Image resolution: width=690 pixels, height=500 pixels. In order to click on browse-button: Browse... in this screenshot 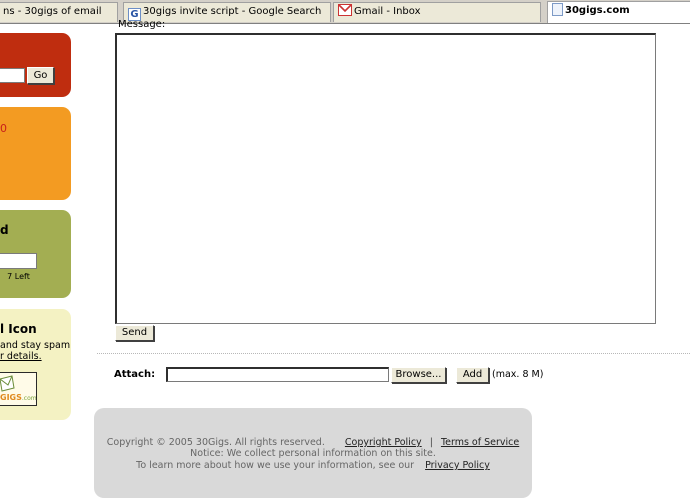, I will do `click(418, 375)`.